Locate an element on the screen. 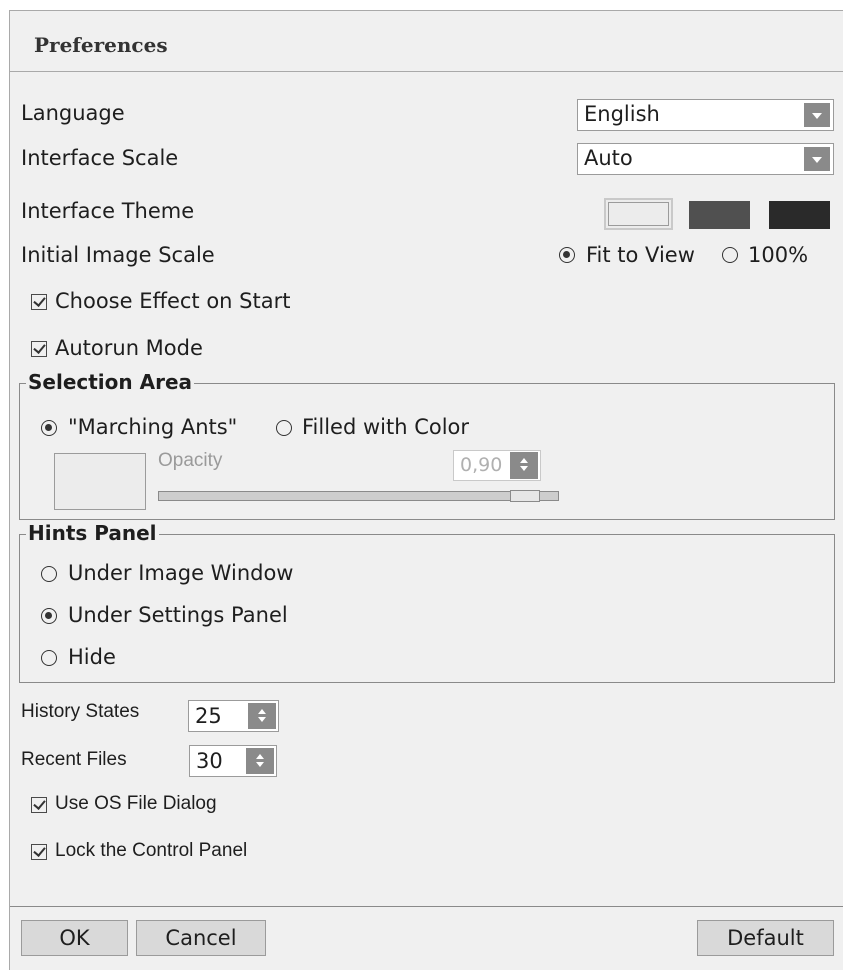 This screenshot has width=843, height=970. lock-control-panel-checkbox is located at coordinates (39, 852).